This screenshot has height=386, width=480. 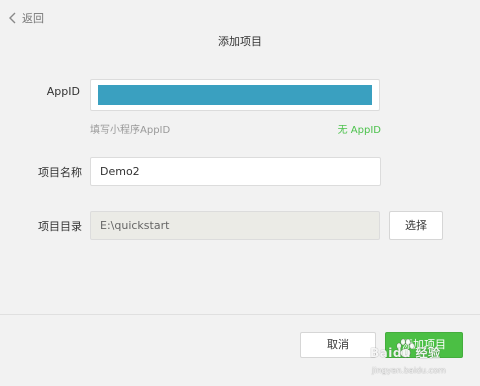 I want to click on appid-hint: 填写小程序AppID, so click(x=130, y=130).